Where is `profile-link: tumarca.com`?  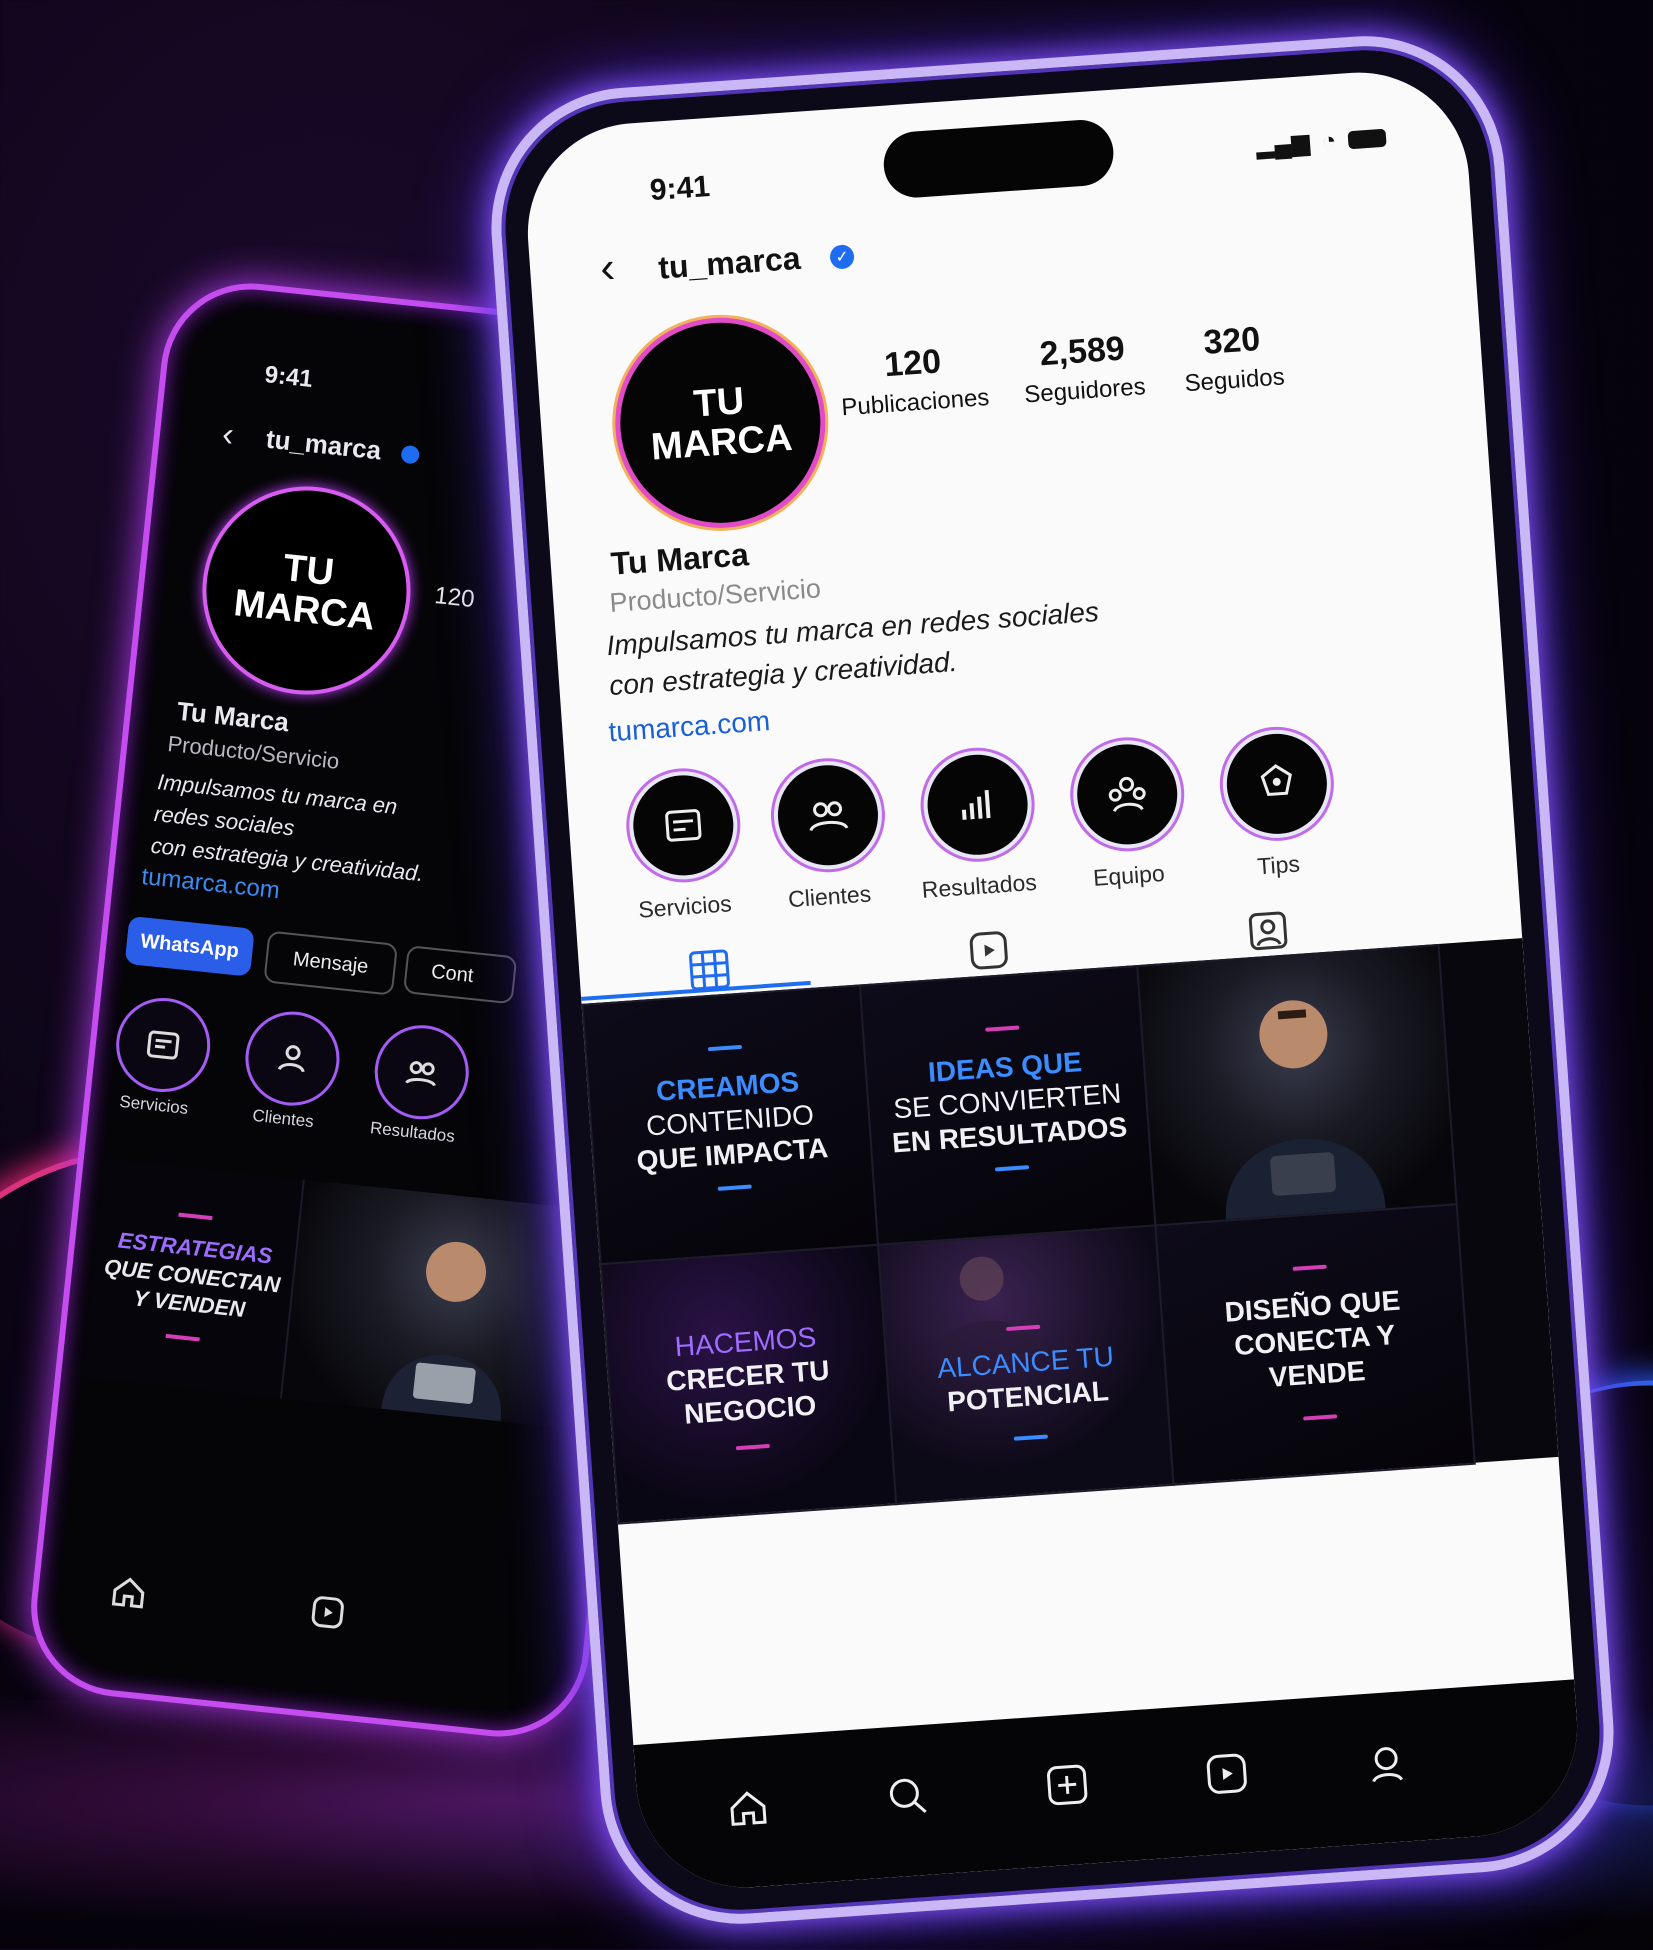 profile-link: tumarca.com is located at coordinates (690, 726).